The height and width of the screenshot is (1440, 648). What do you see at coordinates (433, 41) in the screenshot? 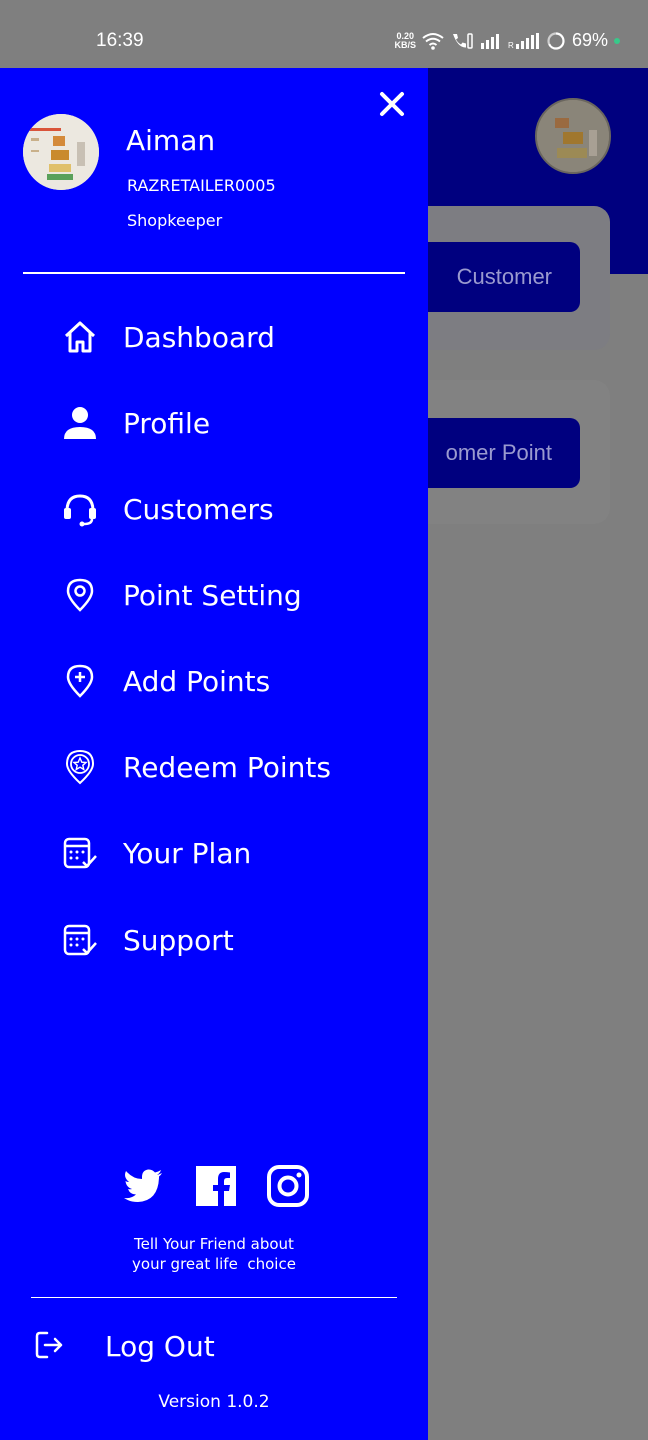
I see `wifi-icon` at bounding box center [433, 41].